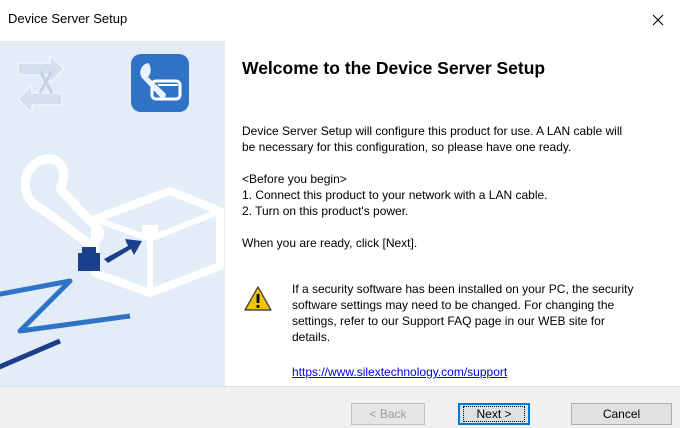 Image resolution: width=680 pixels, height=428 pixels. Describe the element at coordinates (340, 407) in the screenshot. I see `button-bar: < Back Next > Cancel` at that location.